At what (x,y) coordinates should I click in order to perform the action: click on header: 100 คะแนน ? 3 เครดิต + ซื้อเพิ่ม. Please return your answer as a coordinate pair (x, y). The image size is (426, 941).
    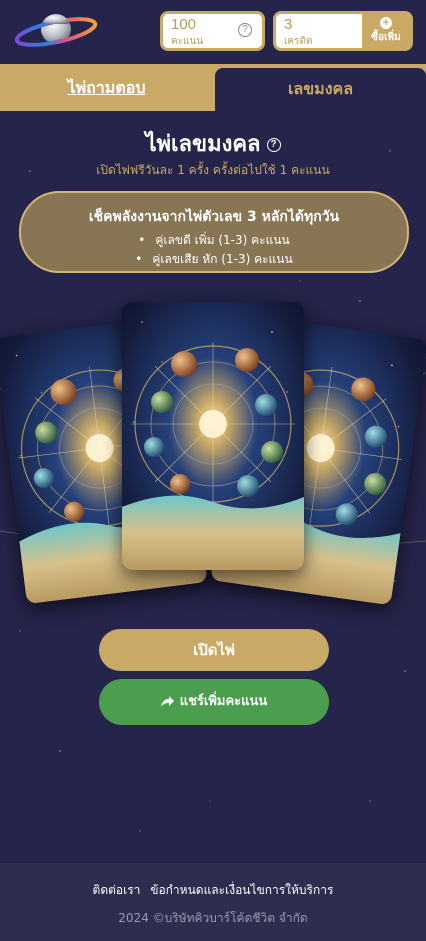
    Looking at the image, I should click on (213, 32).